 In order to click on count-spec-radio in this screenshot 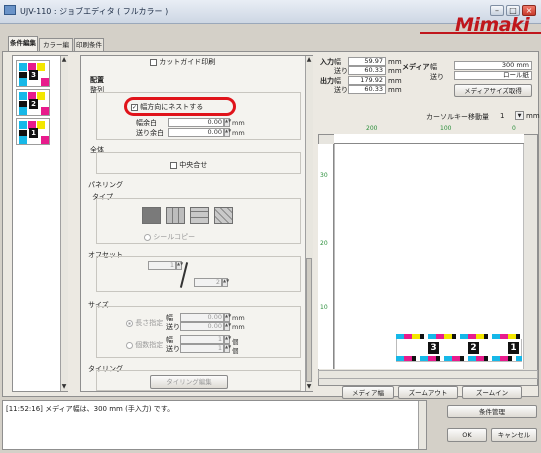, I will do `click(129, 345)`.